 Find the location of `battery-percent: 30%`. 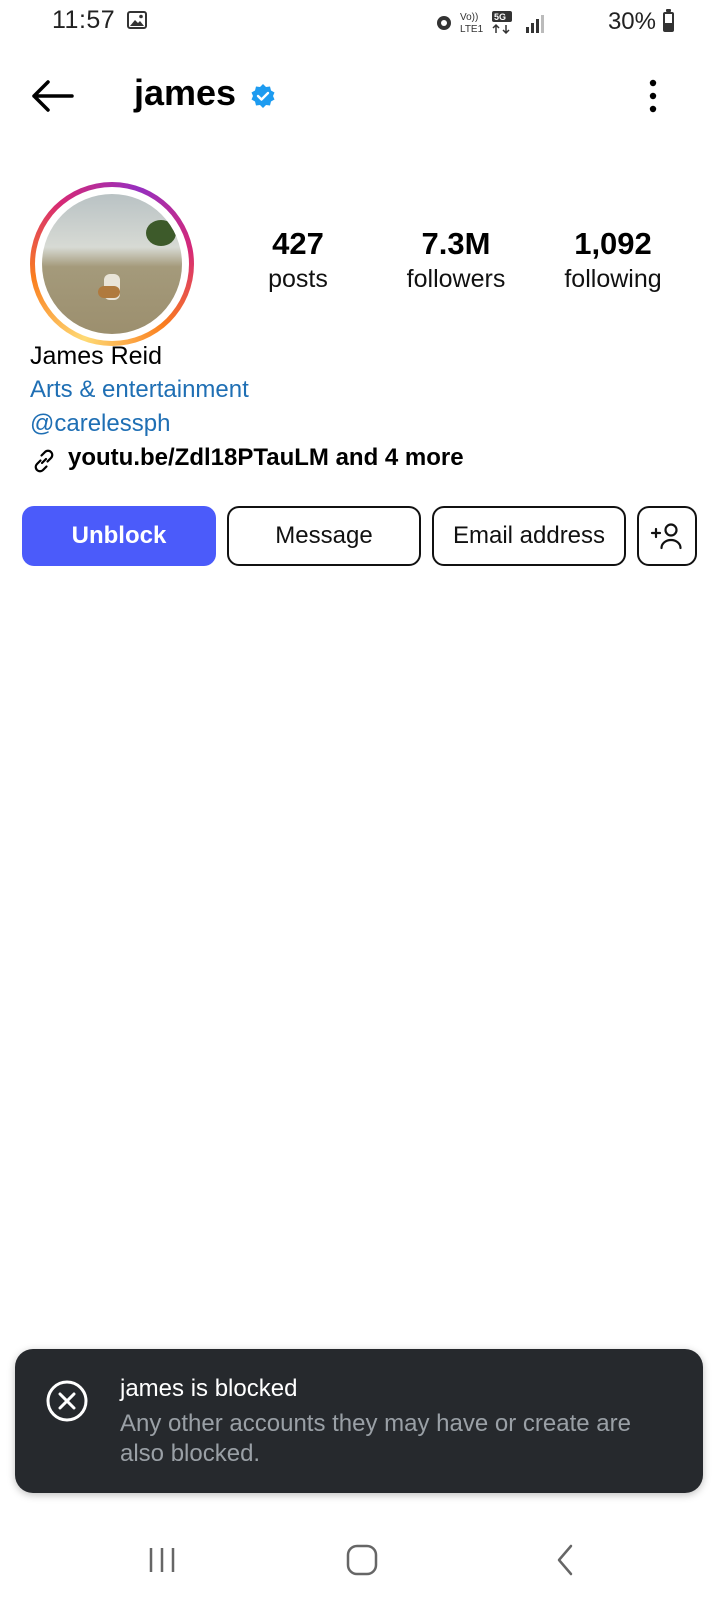

battery-percent: 30% is located at coordinates (631, 21).